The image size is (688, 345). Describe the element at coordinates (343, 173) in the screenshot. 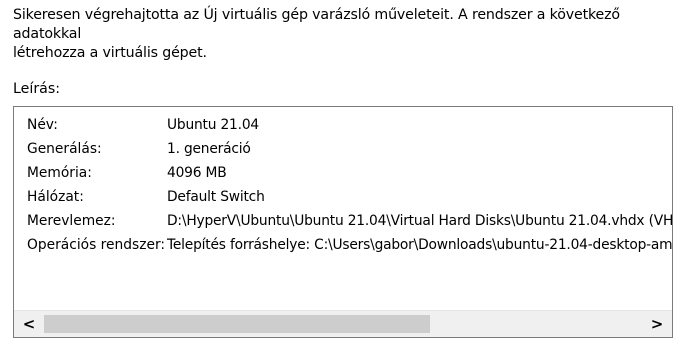

I see `summary-row-memory: Memória: 4096 MB` at that location.